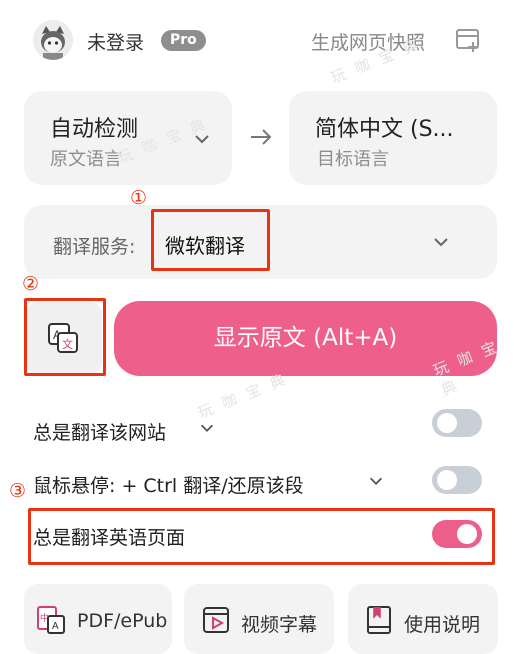  Describe the element at coordinates (18, 491) in the screenshot. I see `annotation-marker-3: ③` at that location.